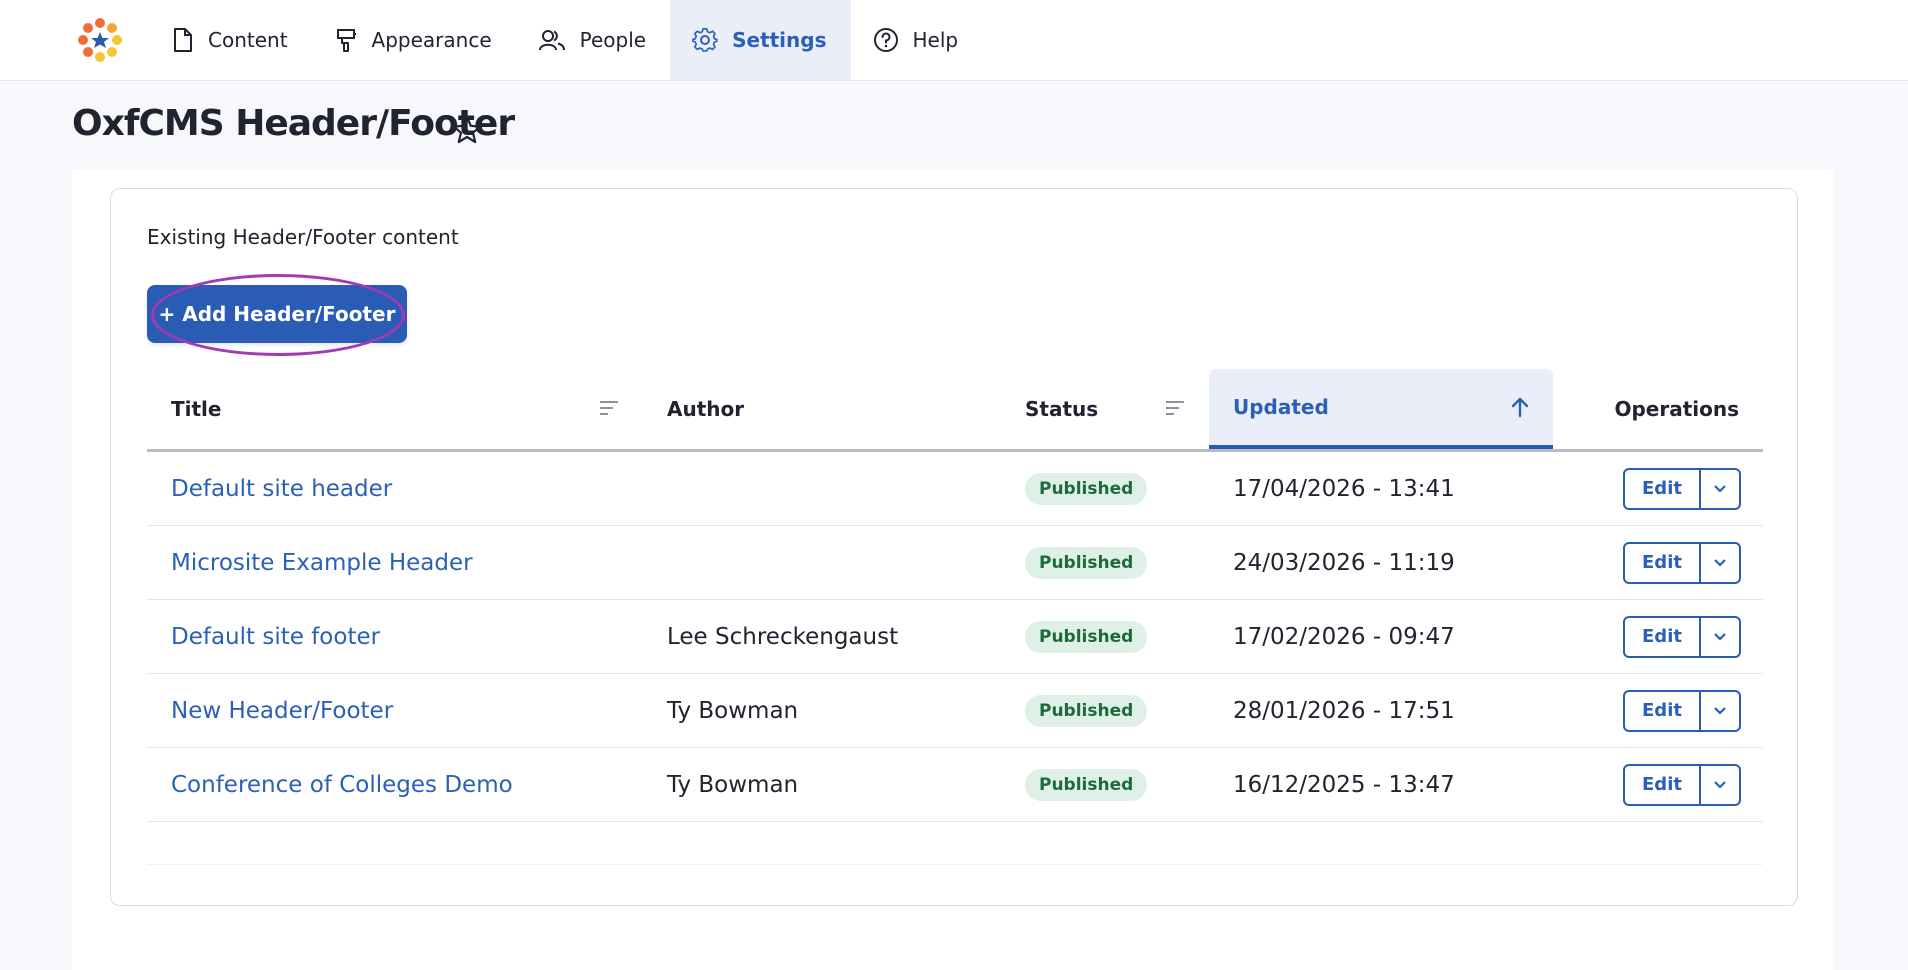 This screenshot has width=1908, height=970. I want to click on people-icon, so click(551, 40).